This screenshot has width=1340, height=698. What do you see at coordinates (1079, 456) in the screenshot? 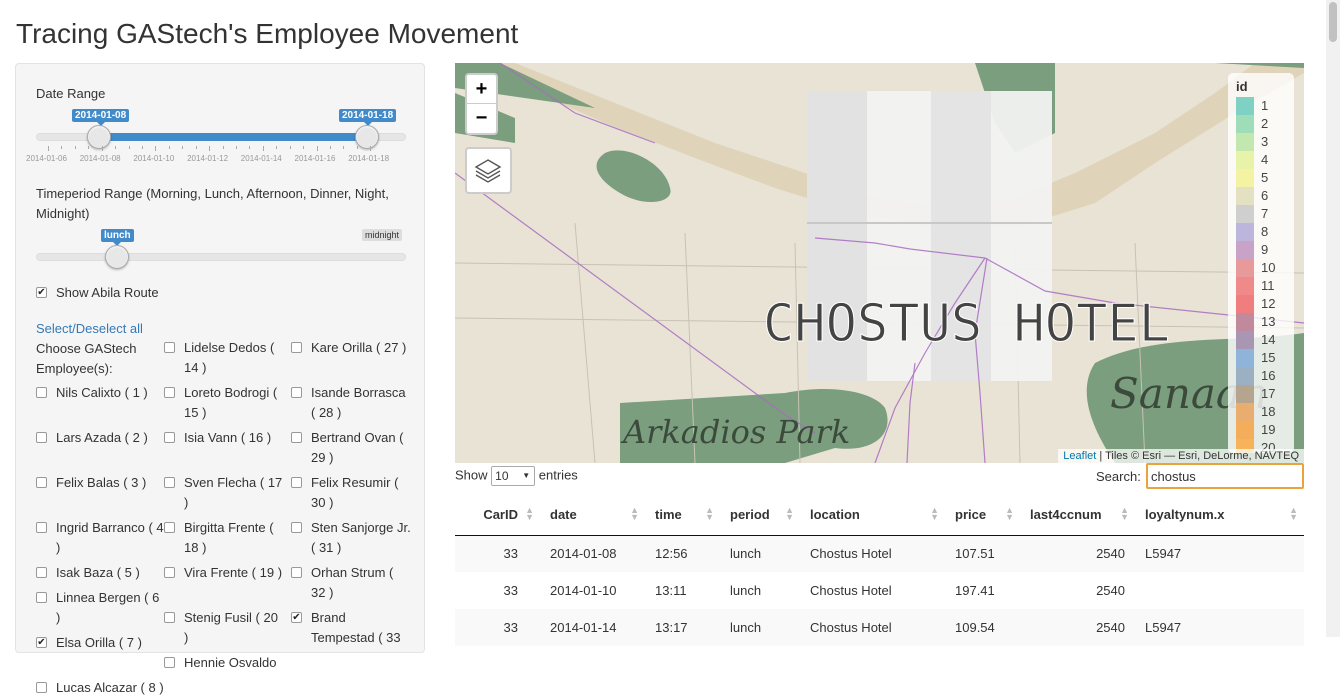
I see `leaflet-link: Leaflet` at bounding box center [1079, 456].